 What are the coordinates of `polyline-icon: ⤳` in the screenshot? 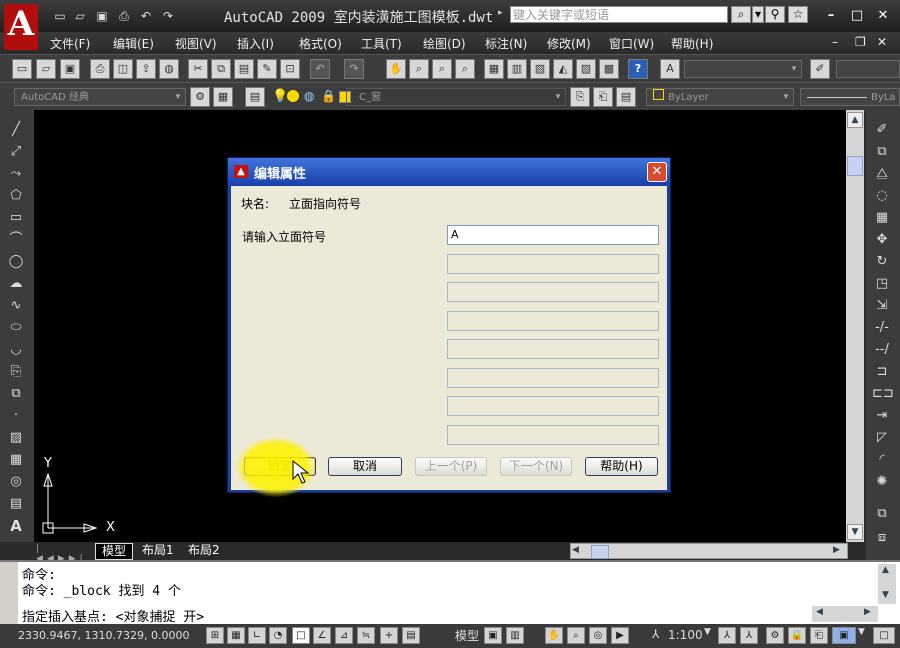 It's located at (16, 174).